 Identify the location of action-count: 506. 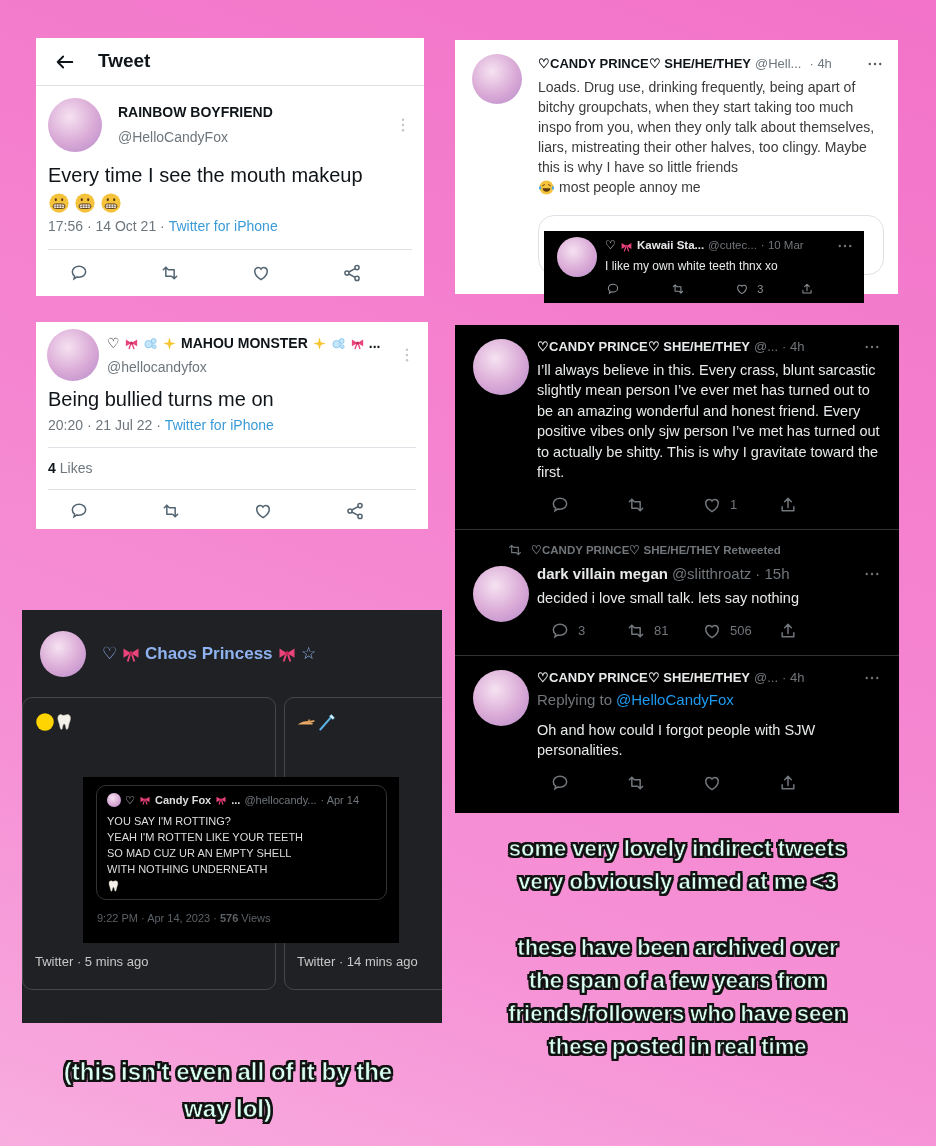
(741, 631).